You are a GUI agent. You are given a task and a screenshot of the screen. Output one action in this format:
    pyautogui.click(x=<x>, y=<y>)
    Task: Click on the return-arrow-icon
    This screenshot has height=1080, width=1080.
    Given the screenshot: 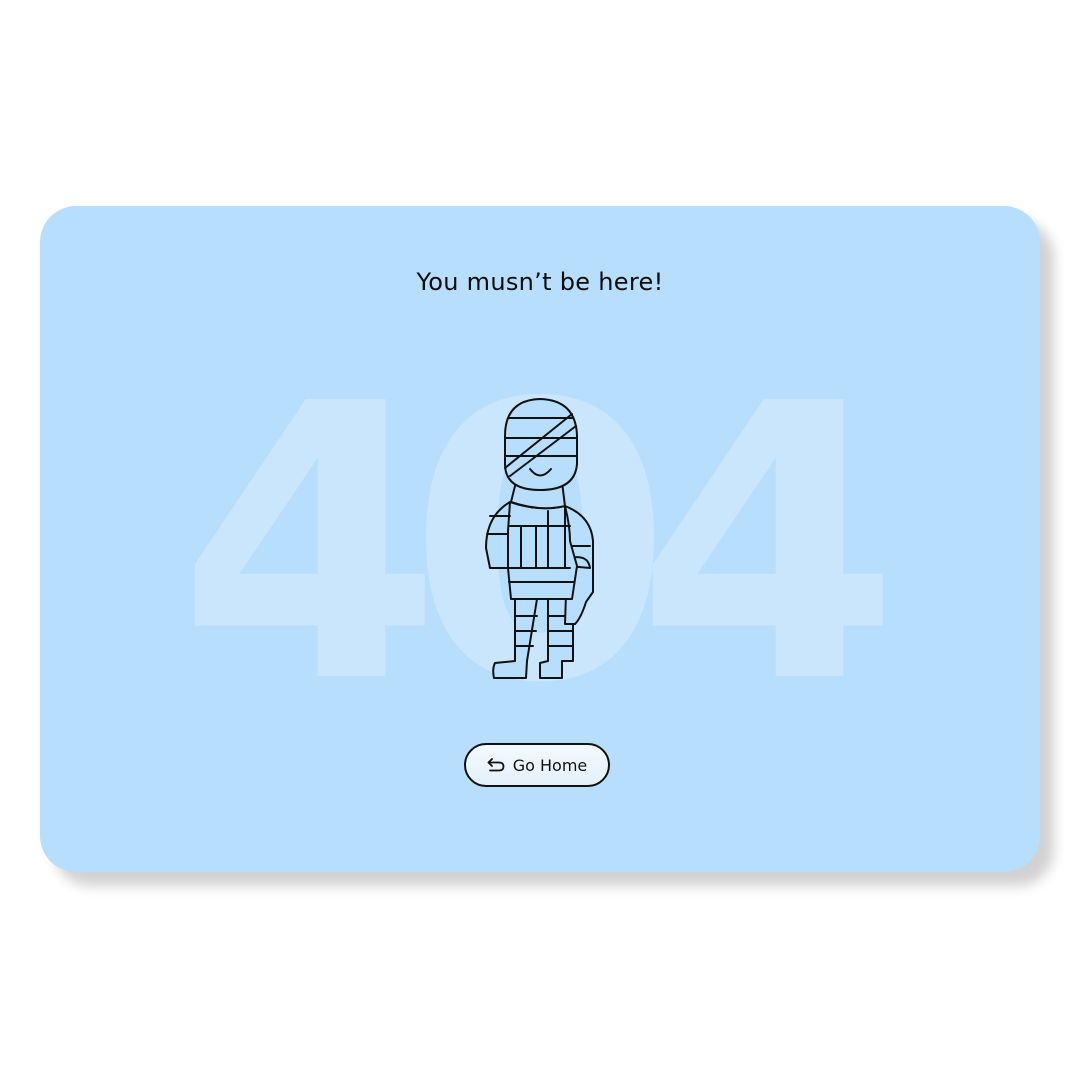 What is the action you would take?
    pyautogui.click(x=496, y=765)
    